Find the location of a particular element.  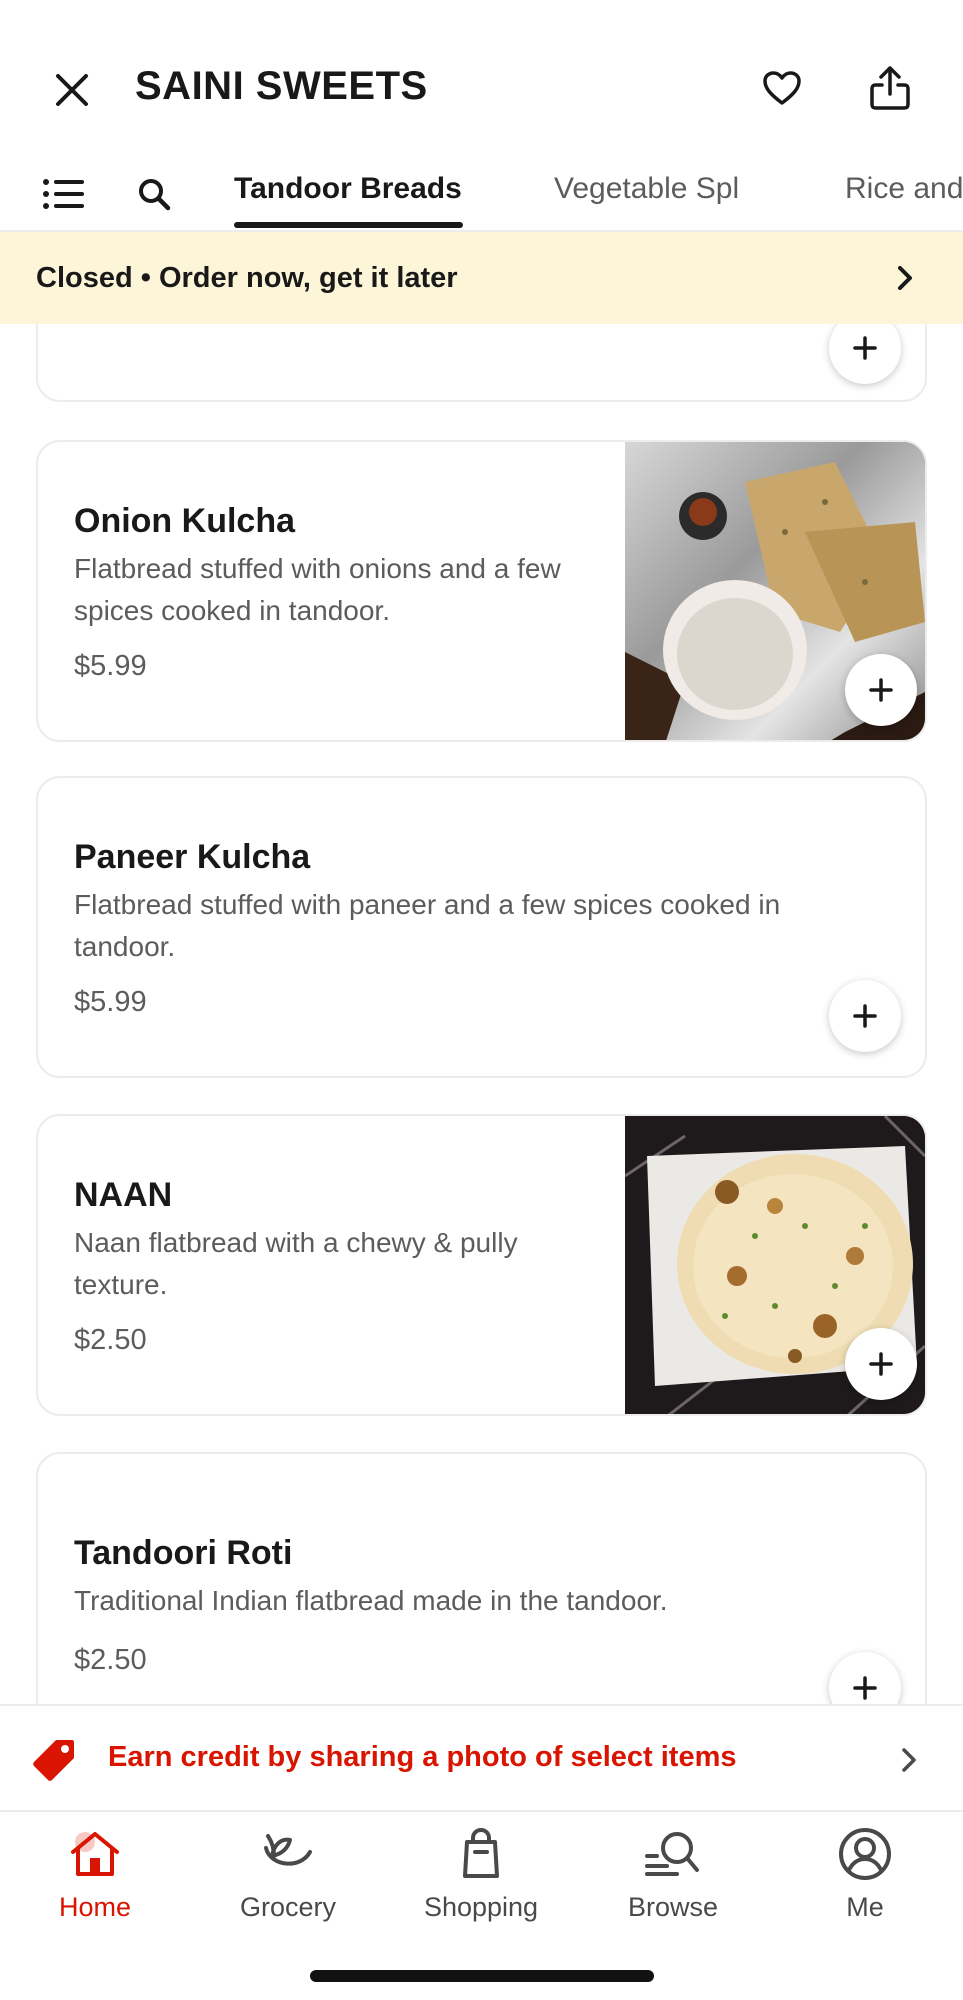

menu-item-name: NAAN is located at coordinates (123, 1195).